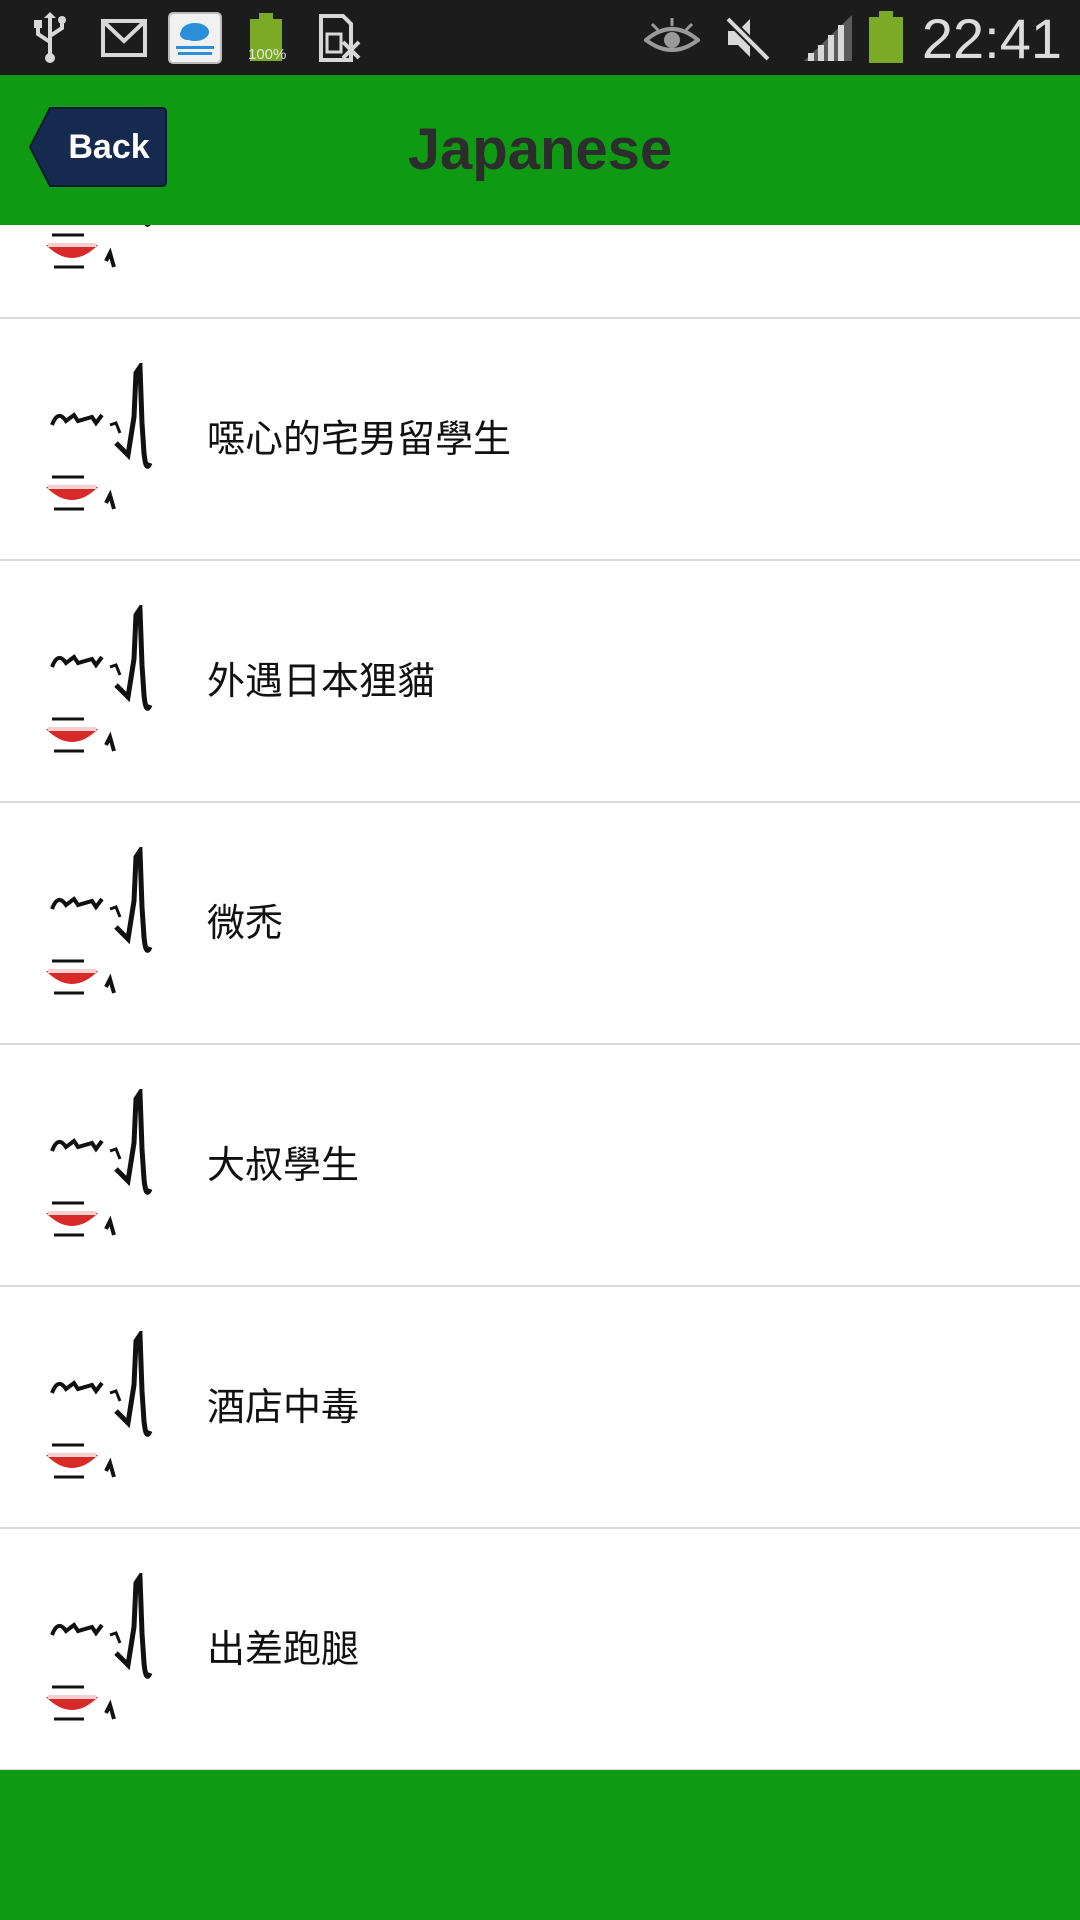 The width and height of the screenshot is (1080, 1920). Describe the element at coordinates (828, 37) in the screenshot. I see `signal-icon` at that location.